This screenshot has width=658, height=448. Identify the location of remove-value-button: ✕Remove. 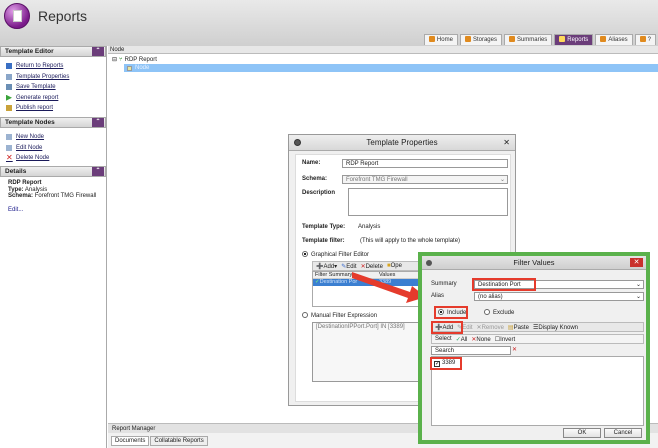
(490, 327).